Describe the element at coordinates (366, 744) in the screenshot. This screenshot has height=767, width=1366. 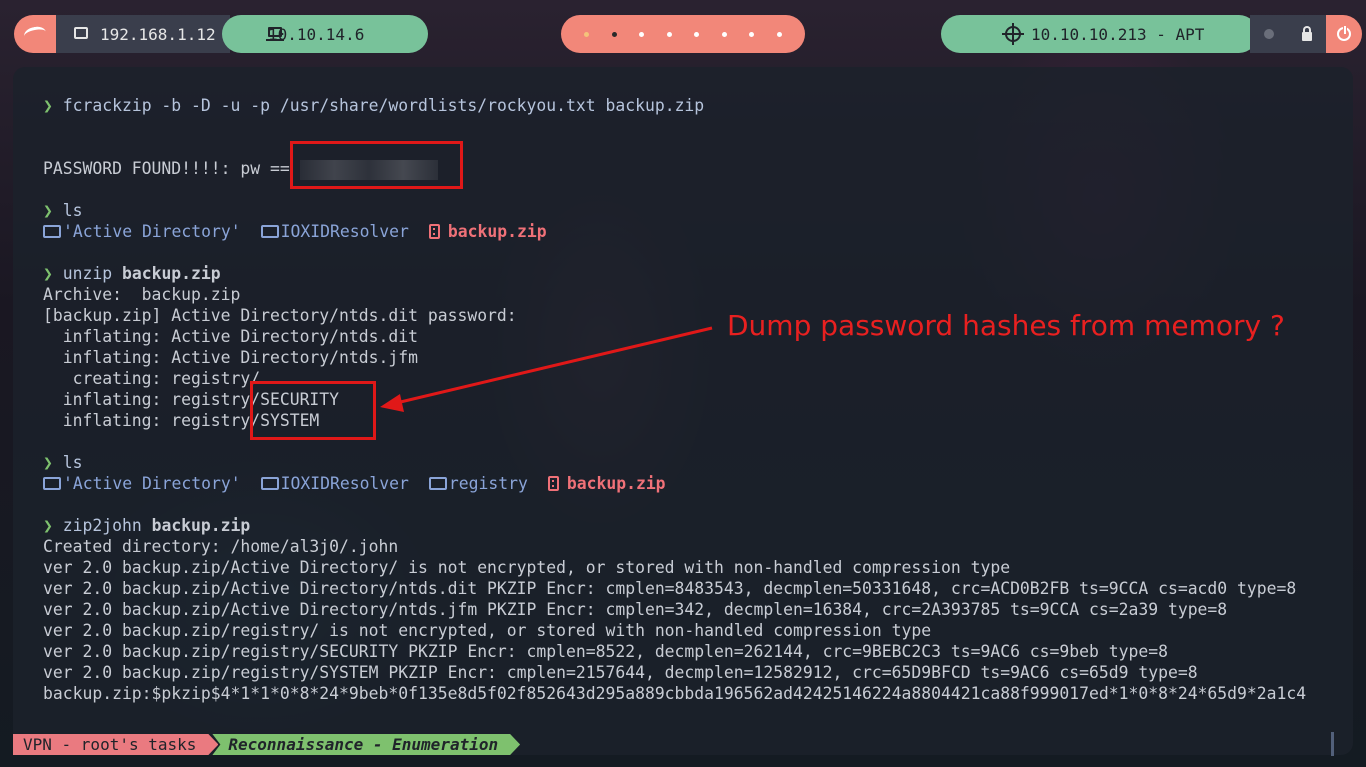
I see `window-label: Reconnaissance - Enumeration` at that location.